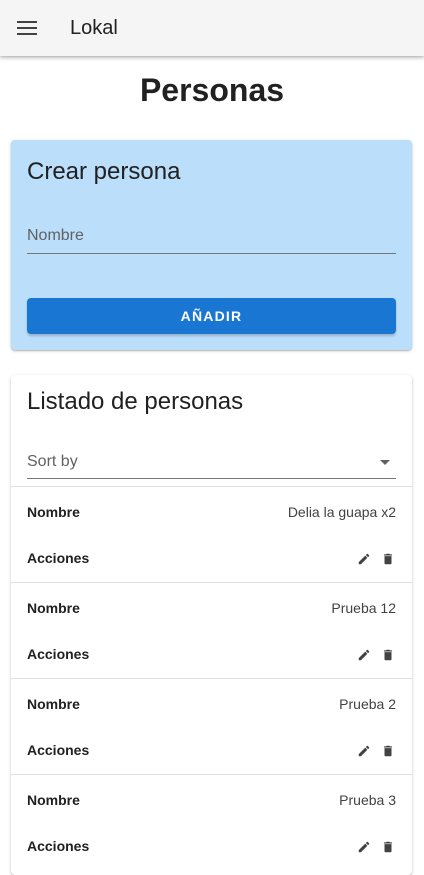  I want to click on list-card-title: Listado de personas, so click(135, 401).